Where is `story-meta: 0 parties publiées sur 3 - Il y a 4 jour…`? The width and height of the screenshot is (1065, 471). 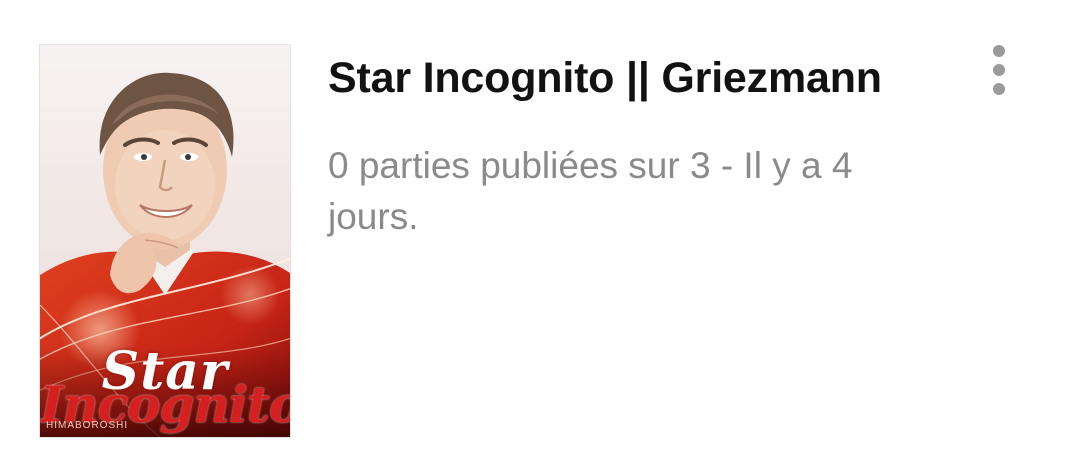 story-meta: 0 parties publiées sur 3 - Il y a 4 jour… is located at coordinates (590, 191).